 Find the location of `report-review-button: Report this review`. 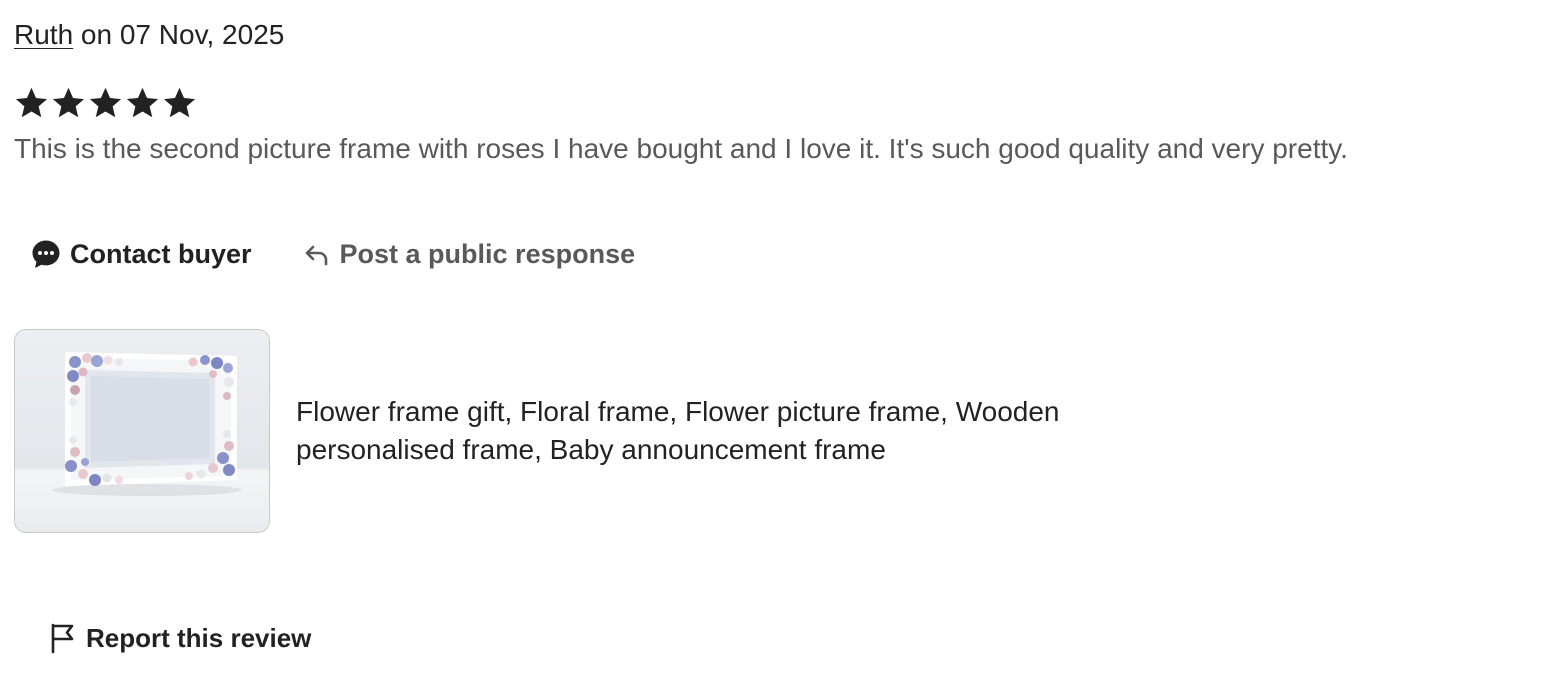

report-review-button: Report this review is located at coordinates (179, 638).